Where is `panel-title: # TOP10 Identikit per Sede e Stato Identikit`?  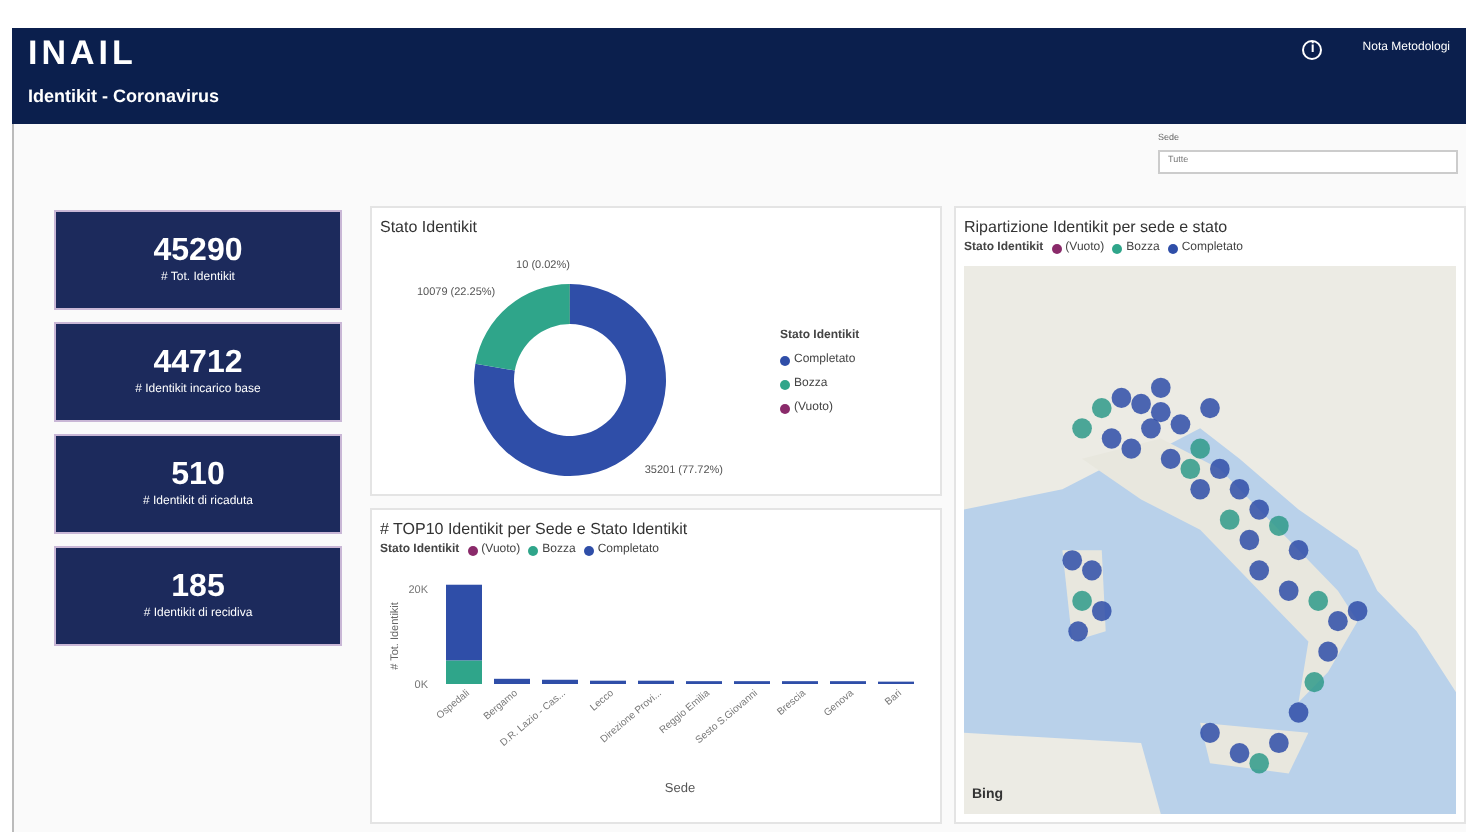 panel-title: # TOP10 Identikit per Sede e Stato Identikit is located at coordinates (535, 530).